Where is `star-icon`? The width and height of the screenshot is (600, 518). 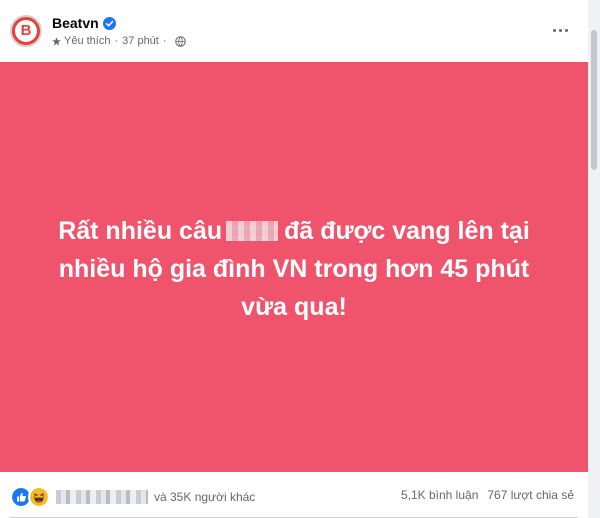
star-icon is located at coordinates (56, 41).